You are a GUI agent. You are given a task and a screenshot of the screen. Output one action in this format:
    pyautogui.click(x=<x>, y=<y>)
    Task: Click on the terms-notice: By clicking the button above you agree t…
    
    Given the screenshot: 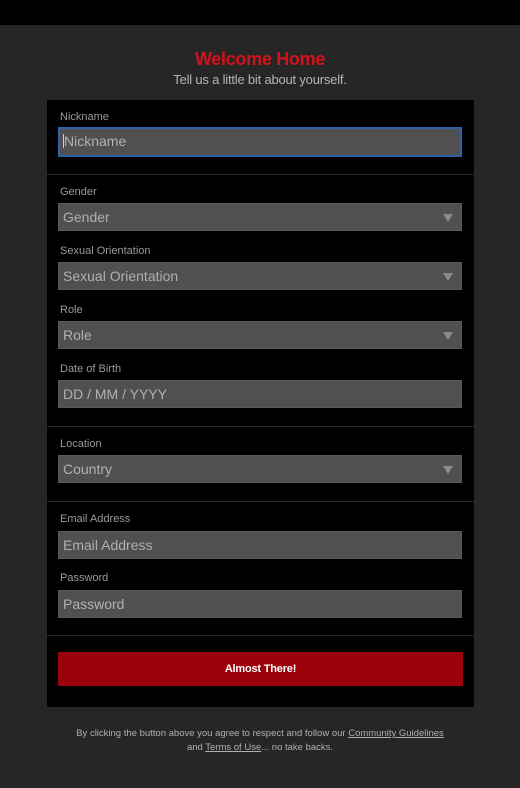 What is the action you would take?
    pyautogui.click(x=260, y=740)
    